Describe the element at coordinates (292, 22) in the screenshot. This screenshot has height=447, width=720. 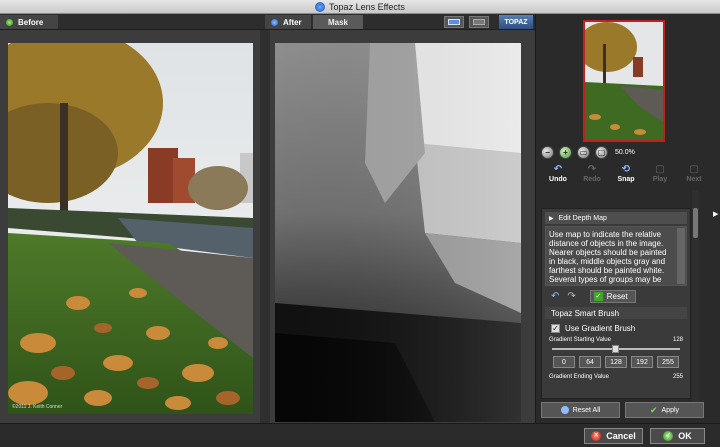
I see `tab-after-label: After` at that location.